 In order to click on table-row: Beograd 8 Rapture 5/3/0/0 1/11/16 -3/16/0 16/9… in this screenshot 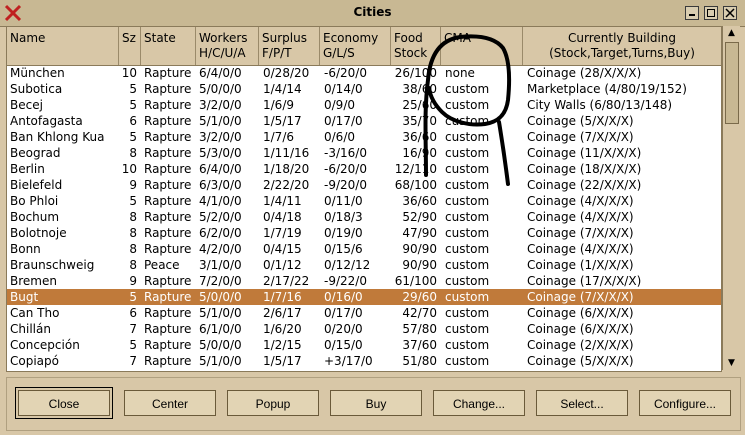, I will do `click(364, 153)`.